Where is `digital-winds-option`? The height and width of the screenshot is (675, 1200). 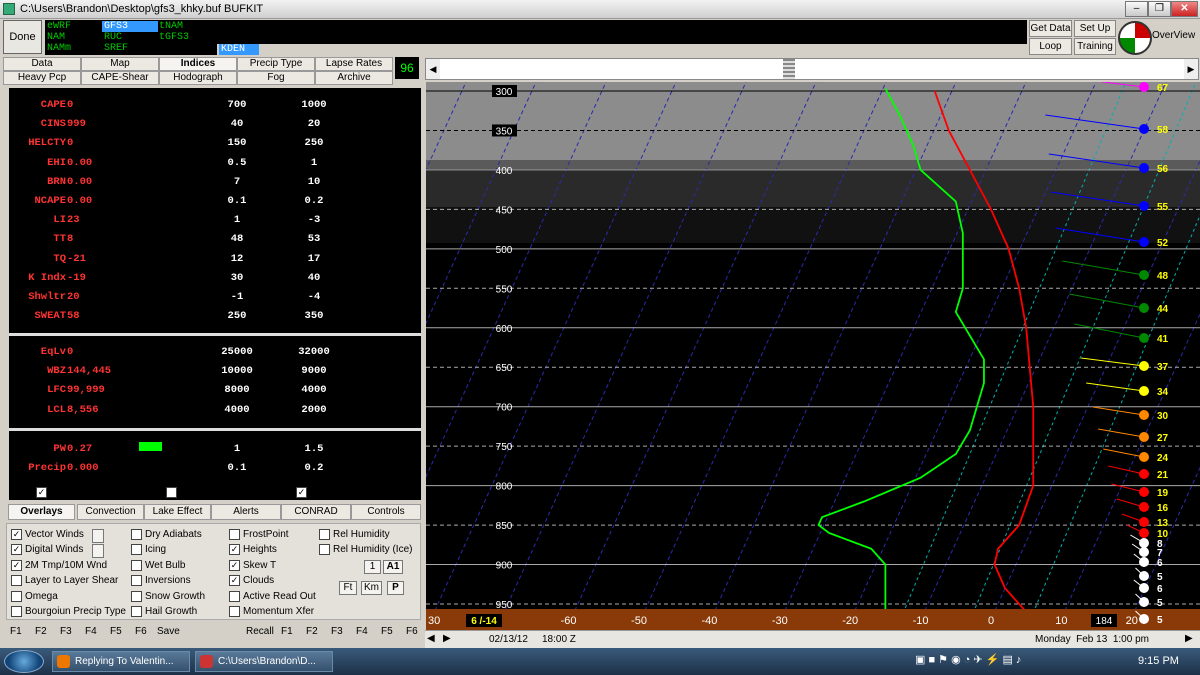 digital-winds-option is located at coordinates (98, 551).